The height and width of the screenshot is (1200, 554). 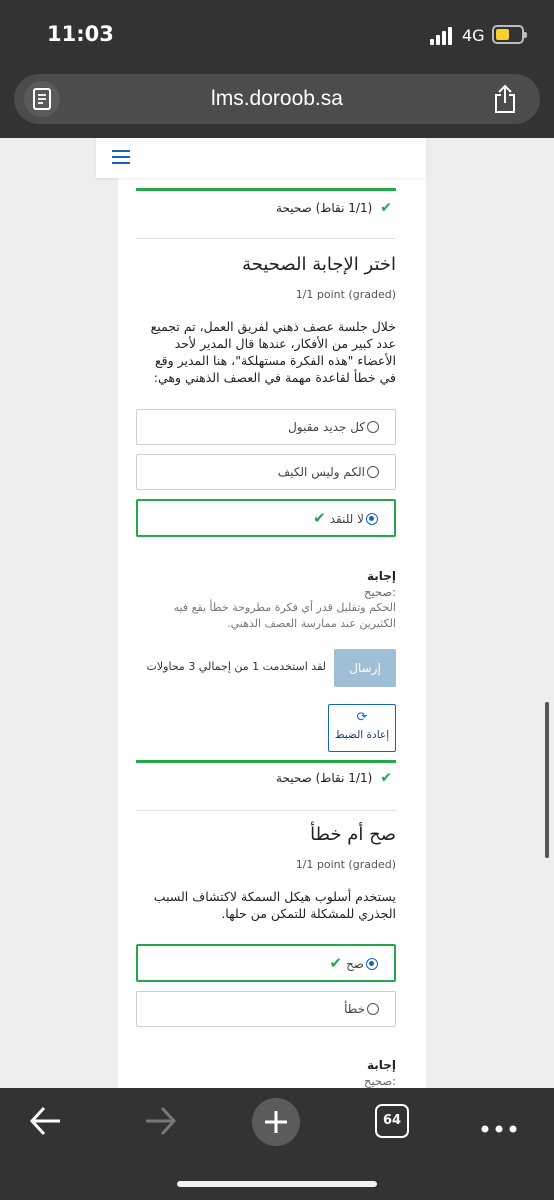 I want to click on browser-address-area: lms.doroob.sa, so click(x=277, y=104).